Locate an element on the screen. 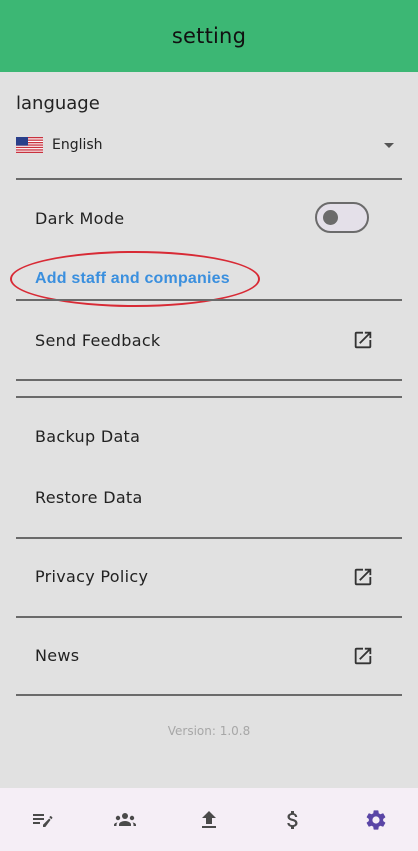 The height and width of the screenshot is (851, 418). version-label: Version: 1.0.8 is located at coordinates (209, 731).